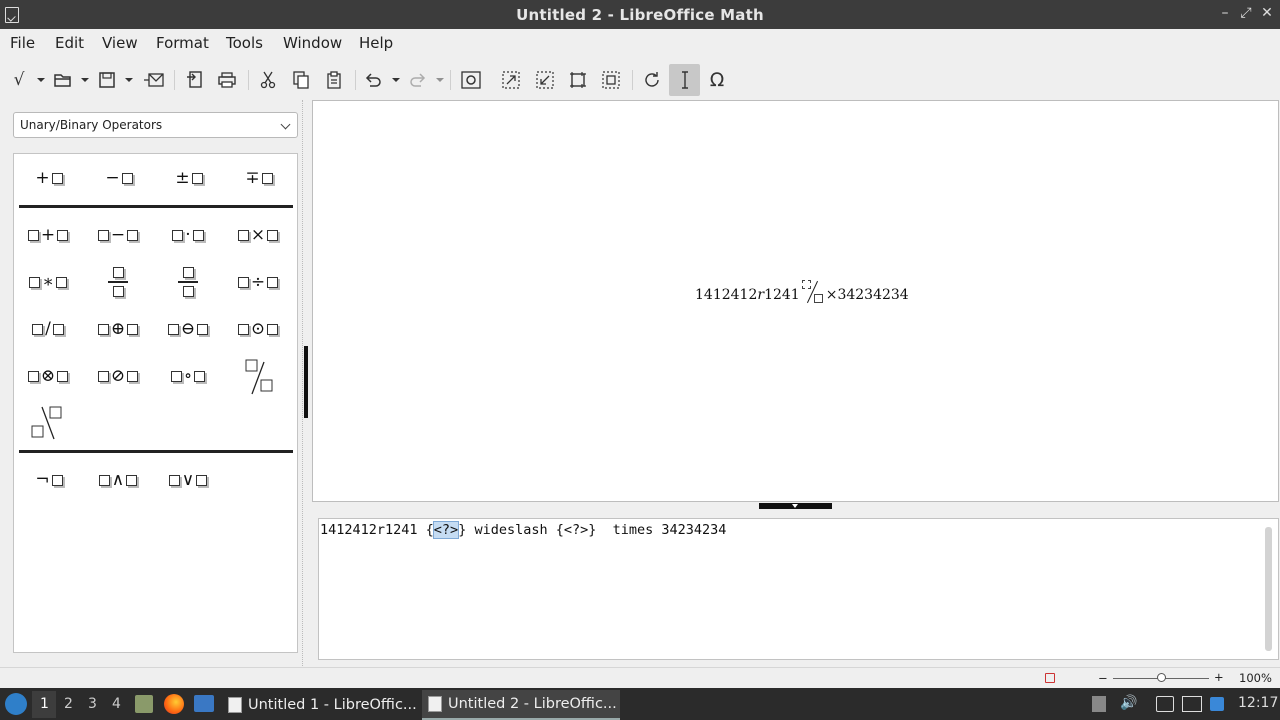 This screenshot has width=1280, height=720. Describe the element at coordinates (611, 80) in the screenshot. I see `zoom-optimal-icon` at that location.